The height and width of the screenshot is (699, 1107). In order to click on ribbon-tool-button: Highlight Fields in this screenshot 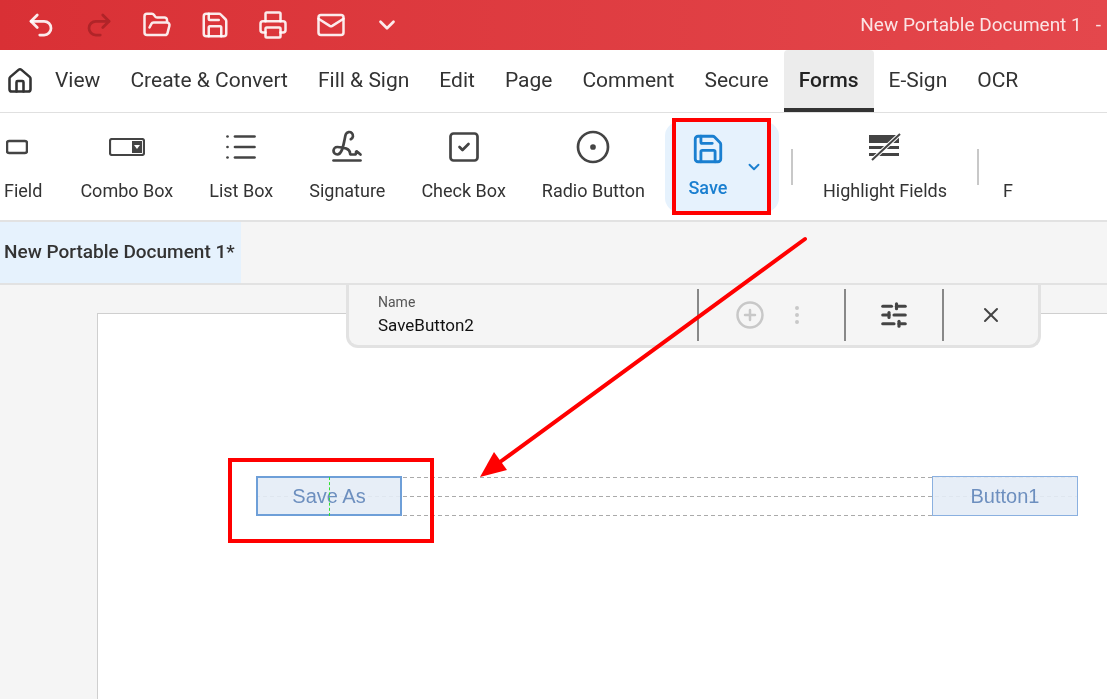, I will do `click(884, 166)`.